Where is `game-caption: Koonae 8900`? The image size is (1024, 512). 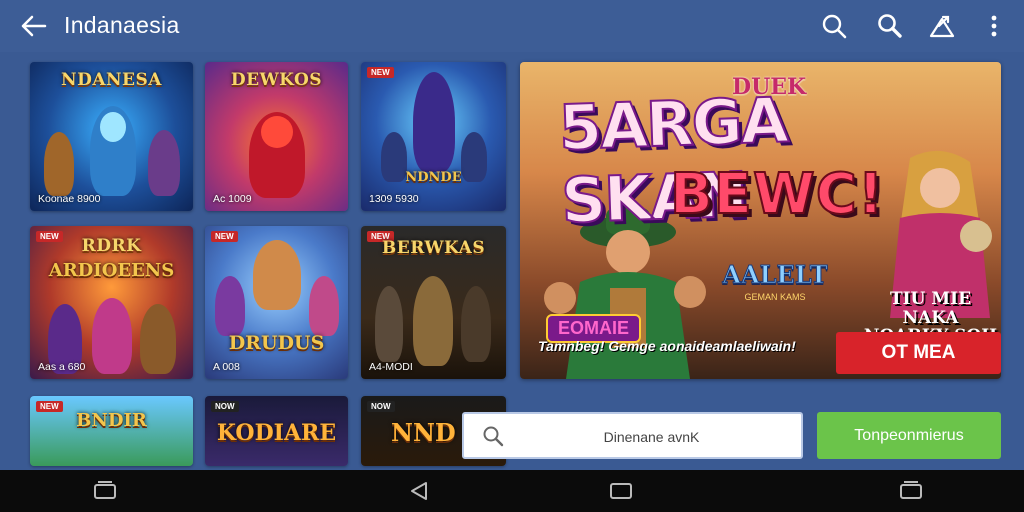 game-caption: Koonae 8900 is located at coordinates (69, 199).